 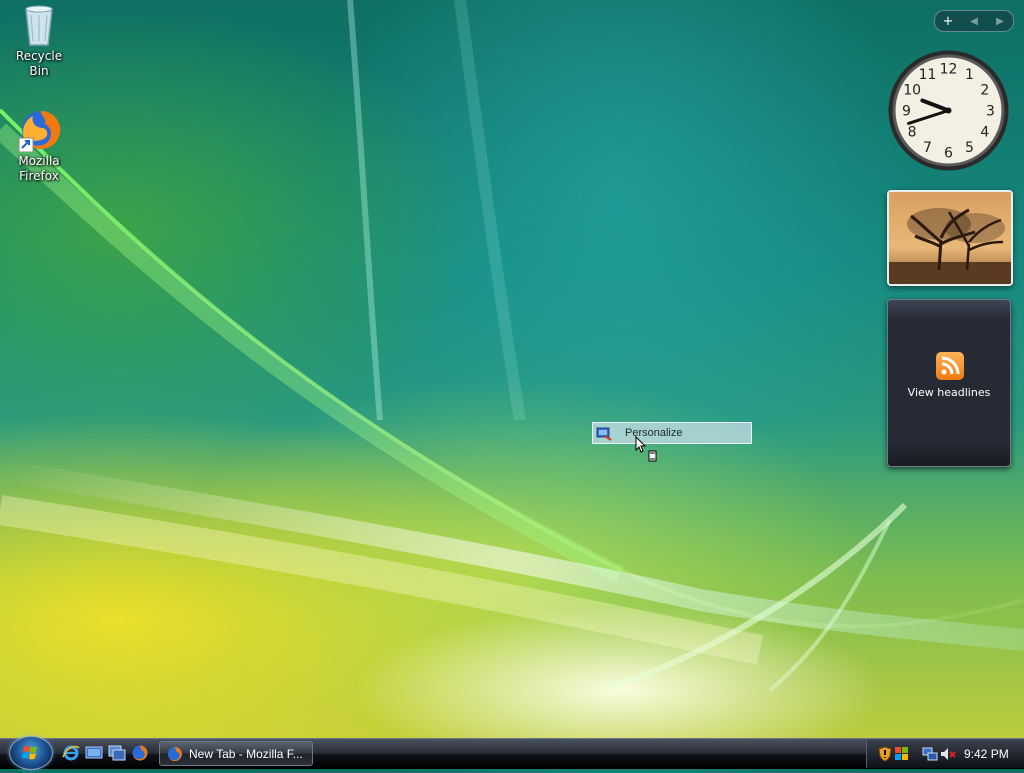 I want to click on show-desktop-icon, so click(x=94, y=752).